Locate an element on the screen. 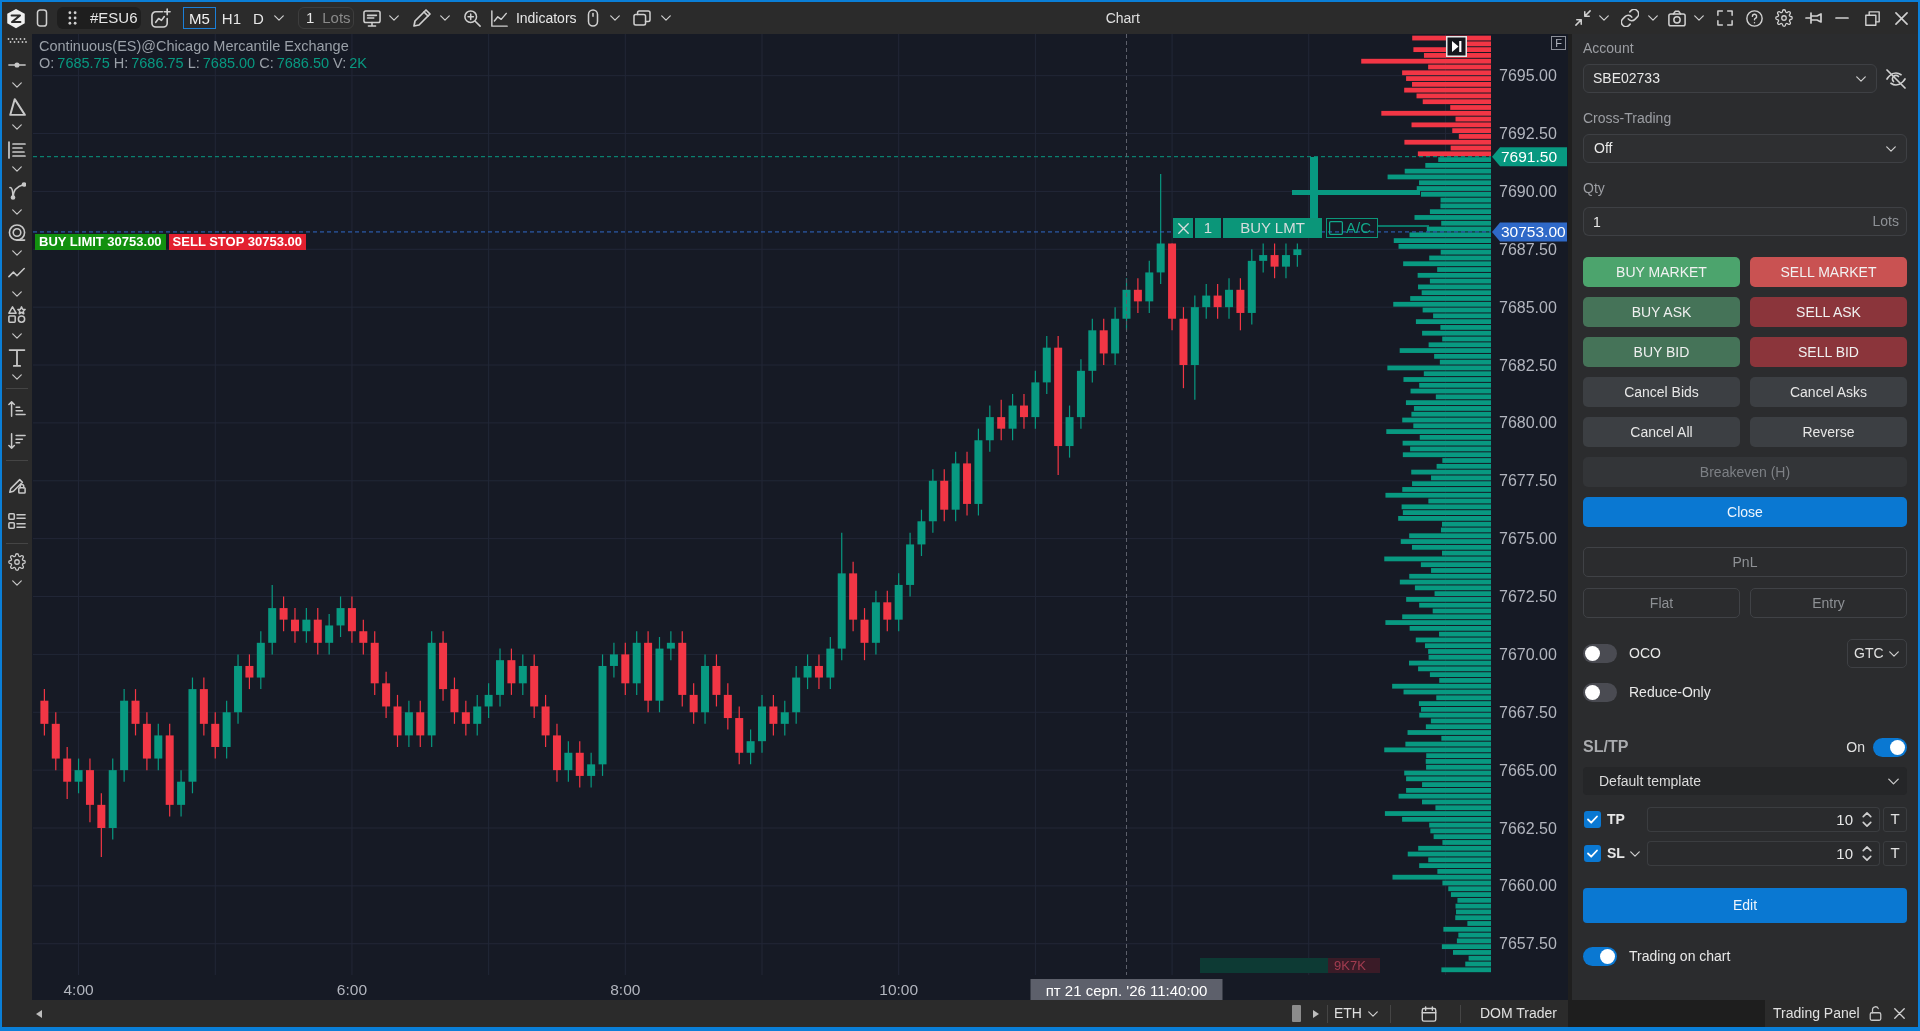  shapes-icon is located at coordinates (17, 315).